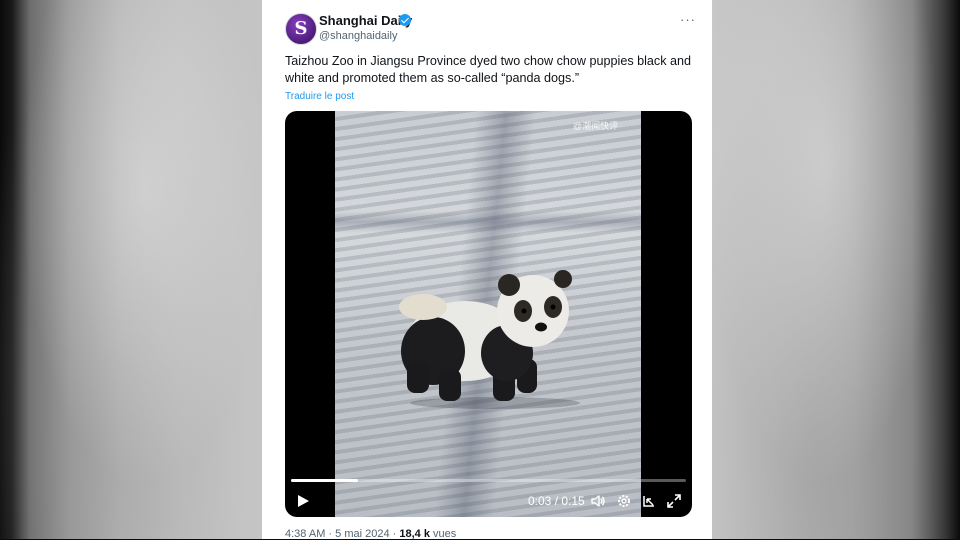  I want to click on video-progress-fill, so click(325, 480).